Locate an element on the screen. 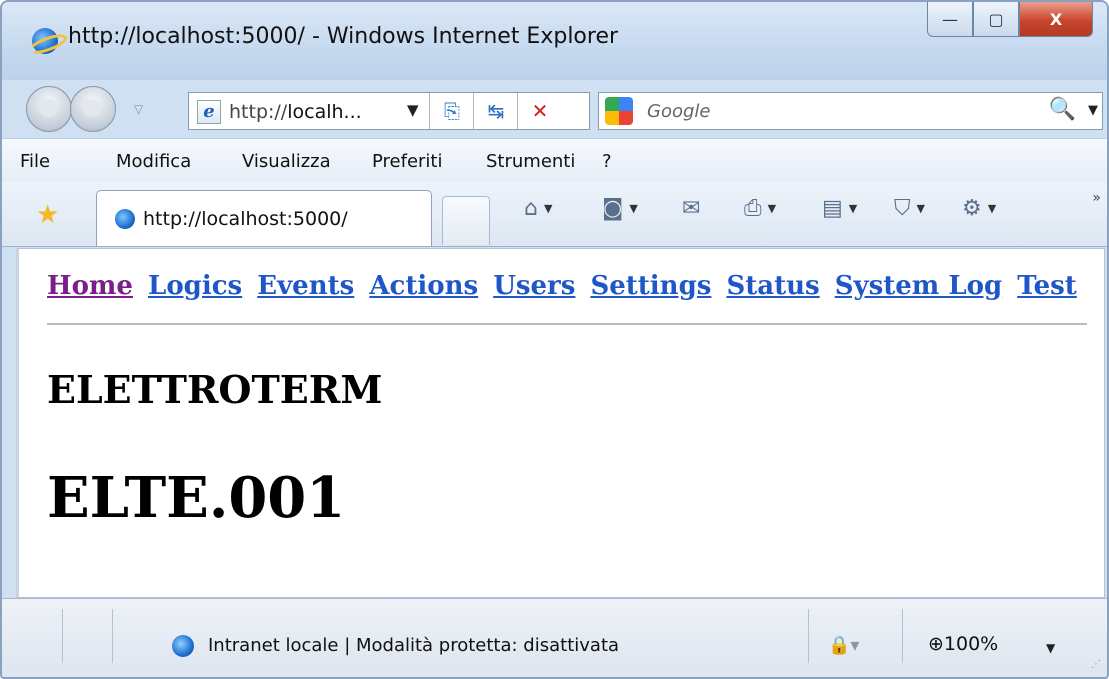 The height and width of the screenshot is (679, 1109). search-icon: 🔍 is located at coordinates (1062, 109).